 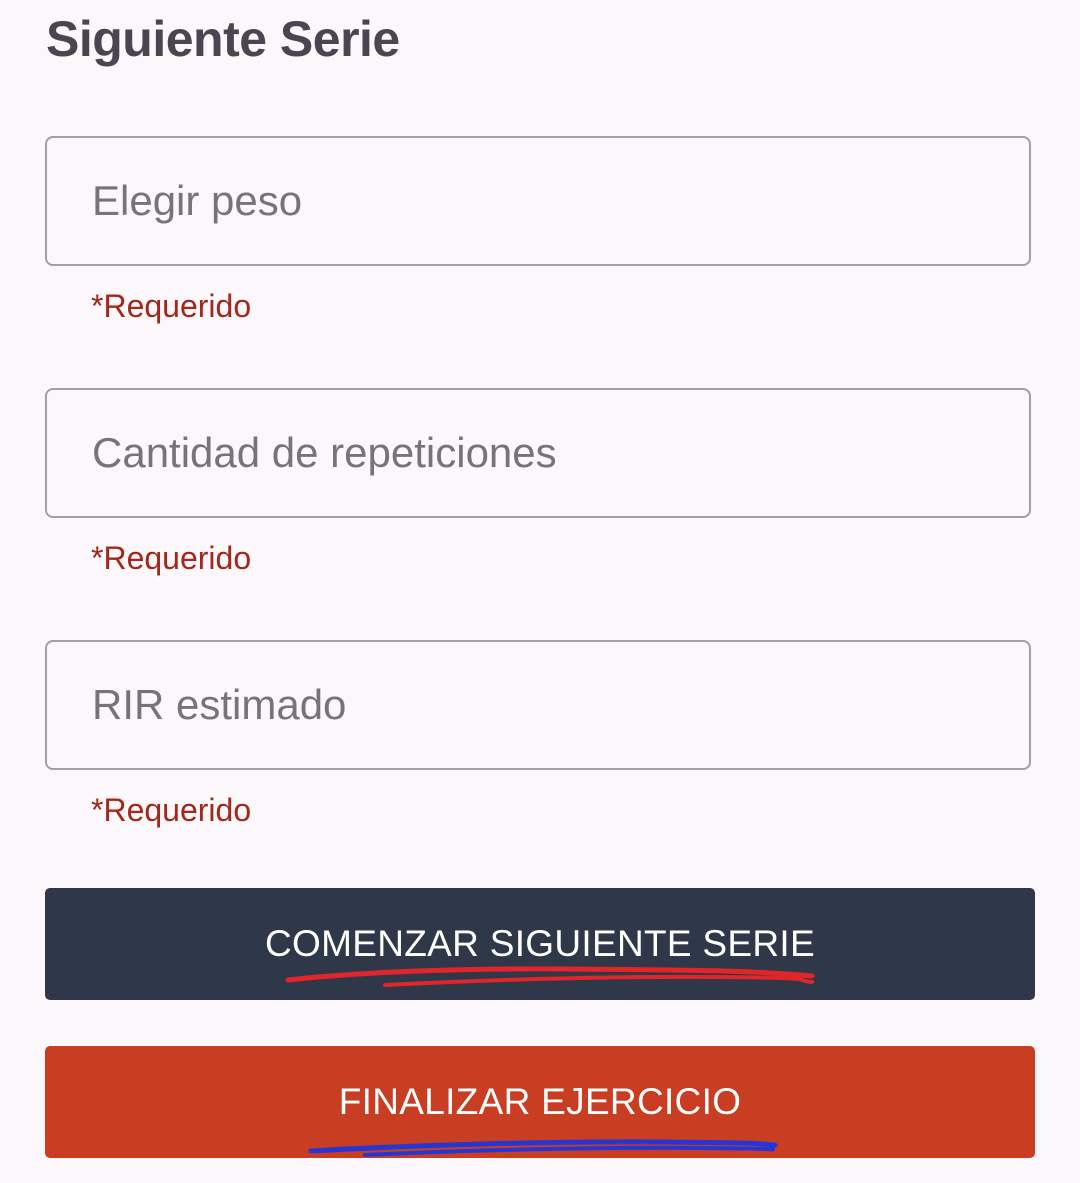 I want to click on page-title: Siguiente Serie, so click(x=223, y=39).